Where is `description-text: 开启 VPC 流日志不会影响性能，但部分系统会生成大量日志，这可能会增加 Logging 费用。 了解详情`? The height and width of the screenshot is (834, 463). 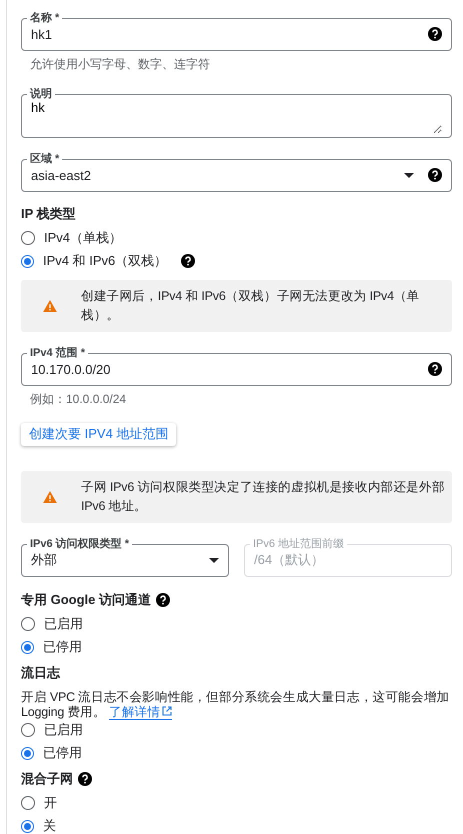 description-text: 开启 VPC 流日志不会影响性能，但部分系统会生成大量日志，这可能会增加 Logging 费用。 了解详情 is located at coordinates (235, 705).